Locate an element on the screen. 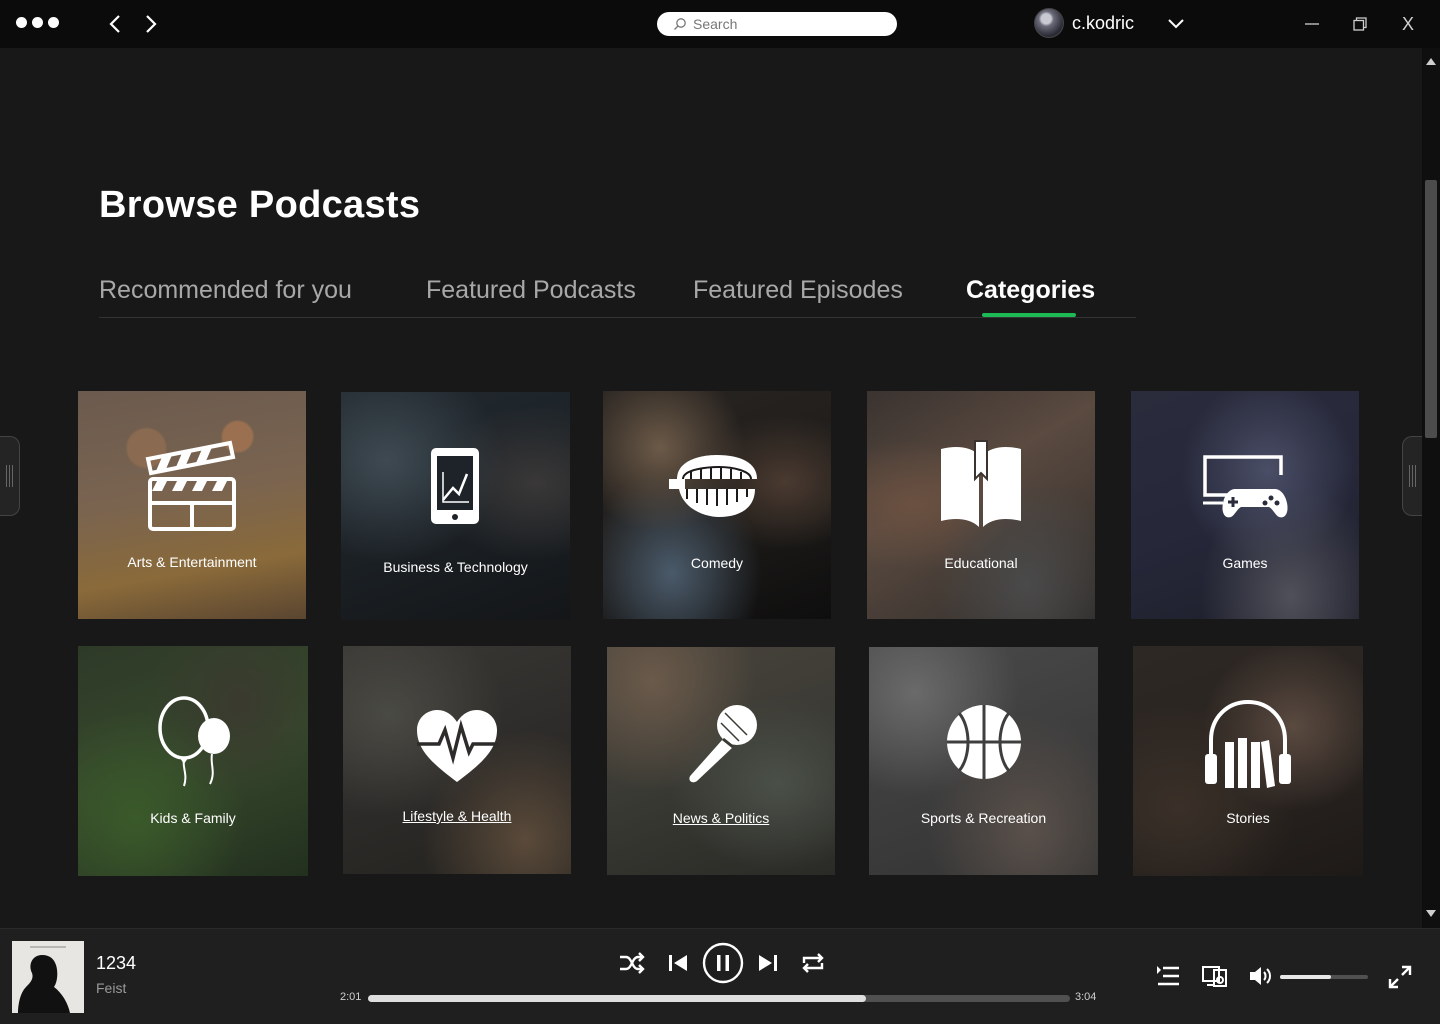 This screenshot has width=1440, height=1024. restore-icon is located at coordinates (1360, 24).